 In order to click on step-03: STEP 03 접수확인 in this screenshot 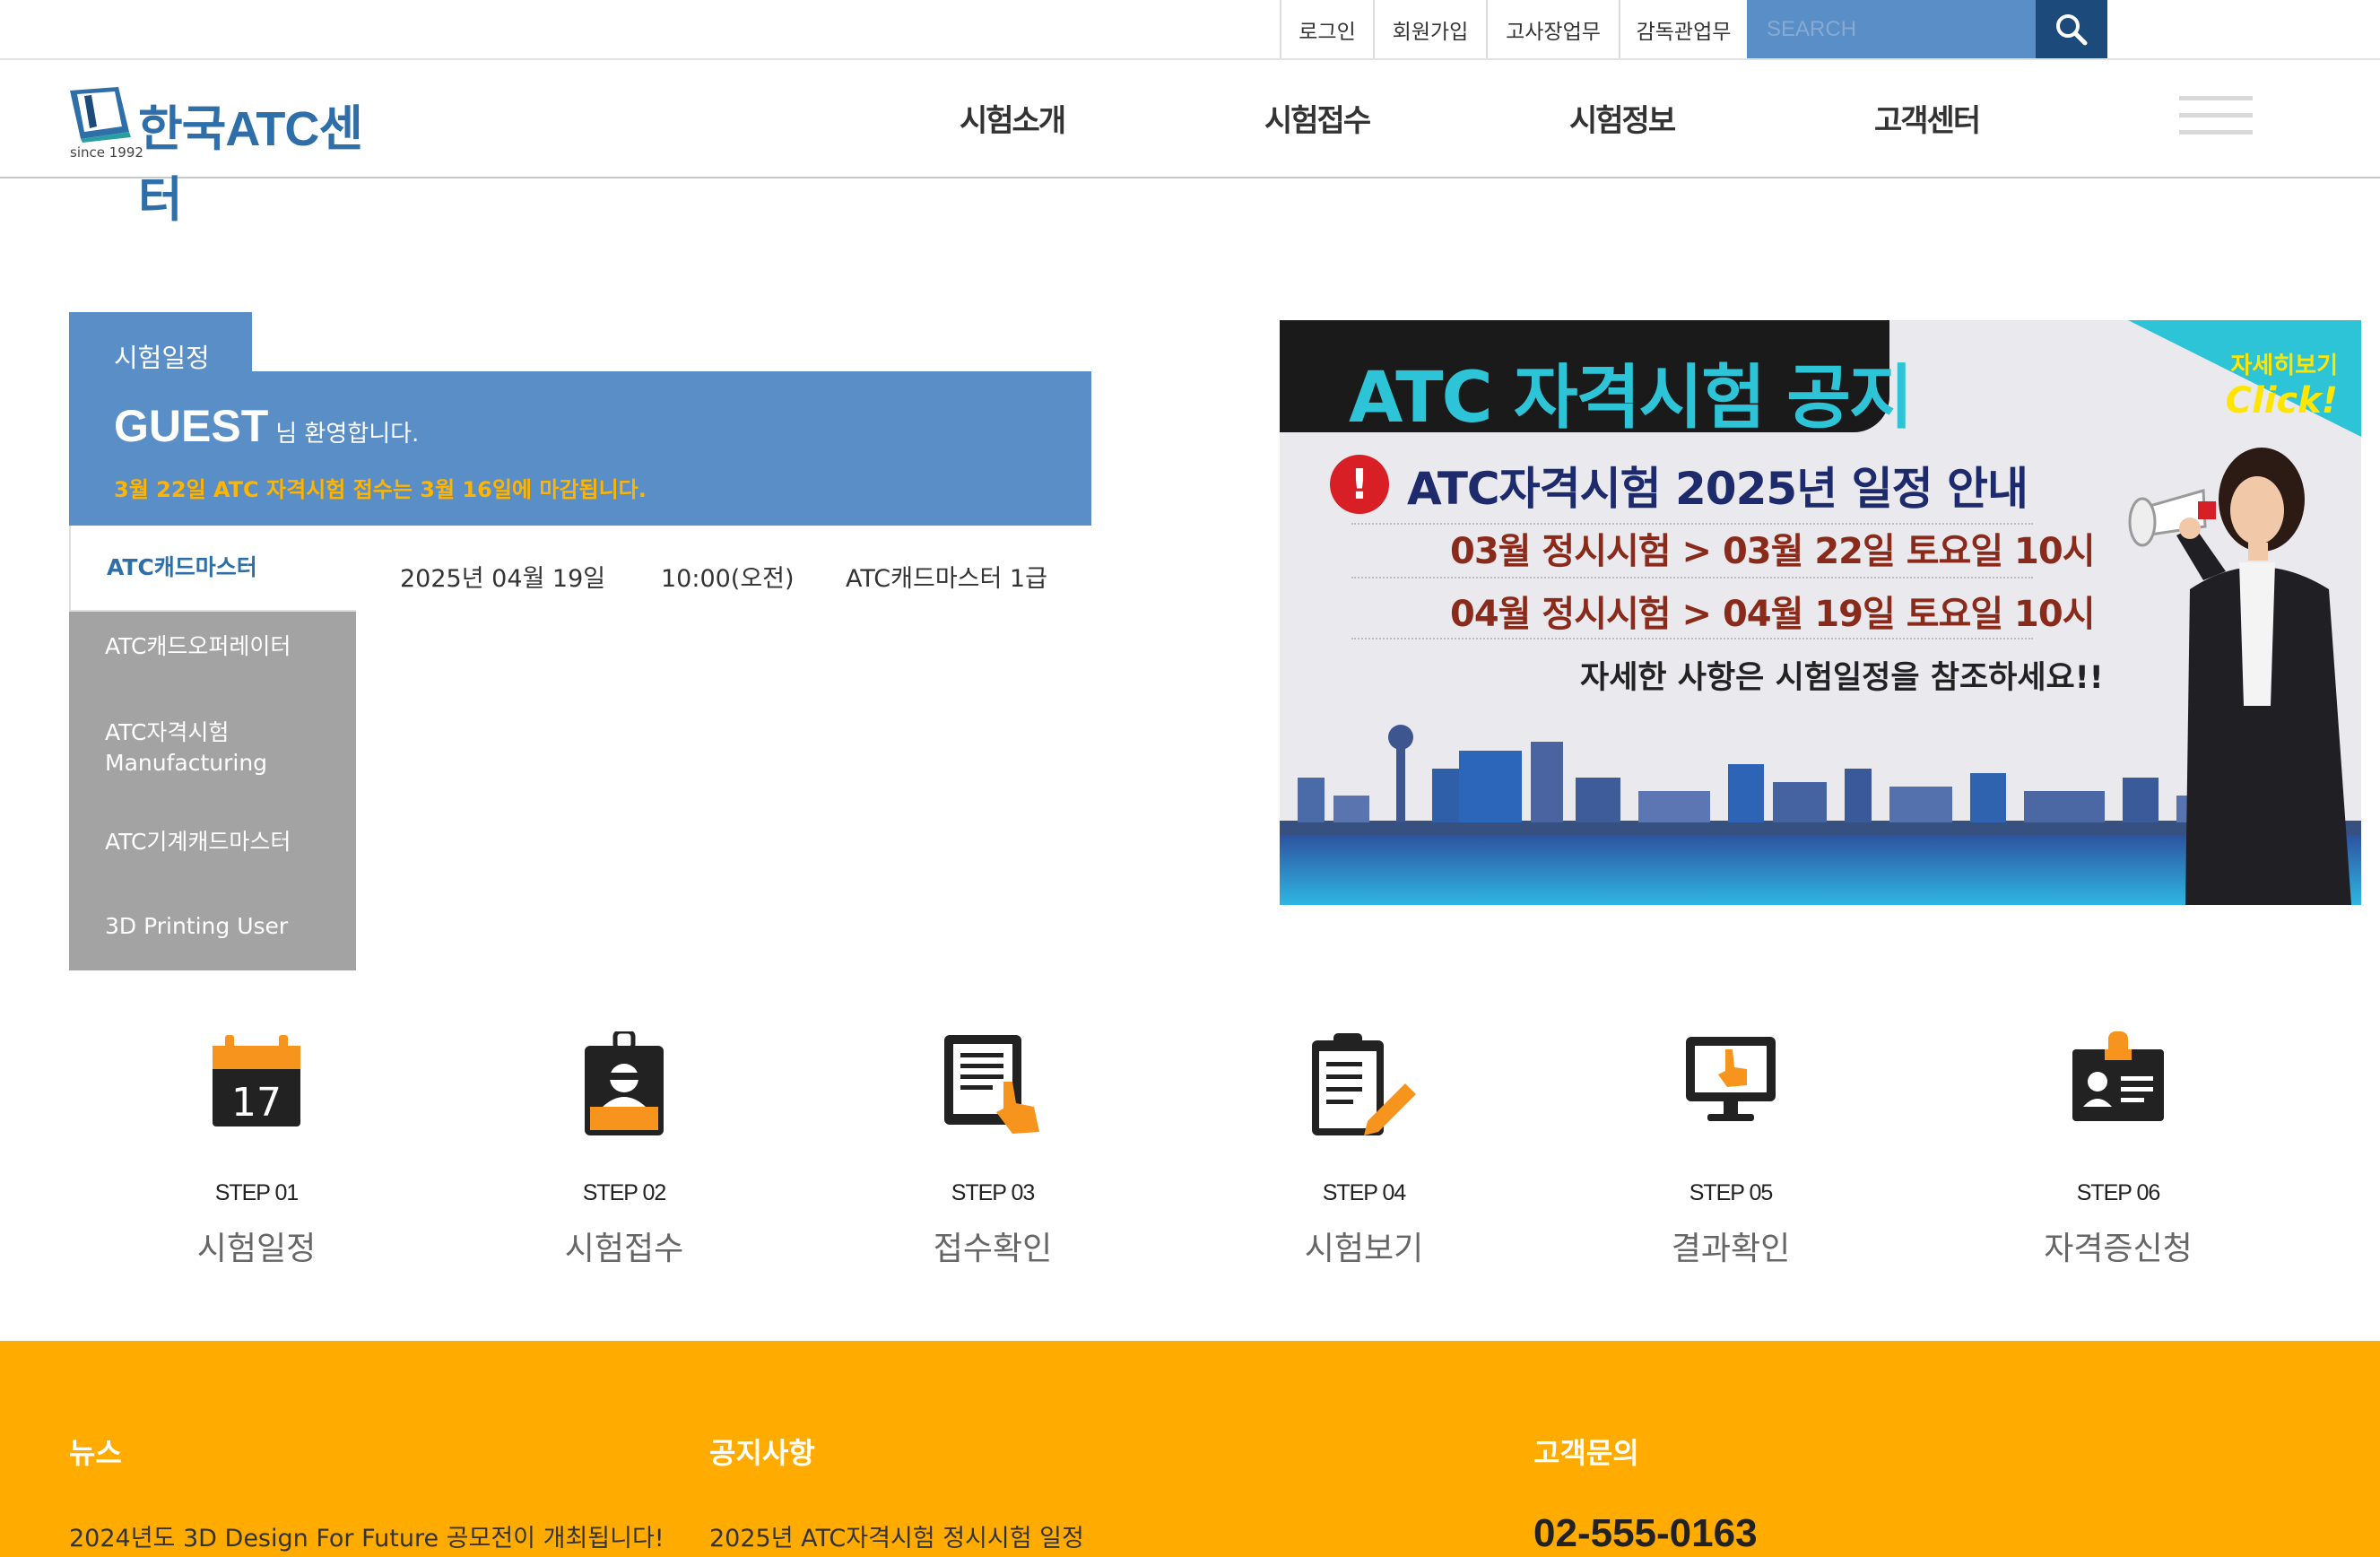, I will do `click(992, 1150)`.